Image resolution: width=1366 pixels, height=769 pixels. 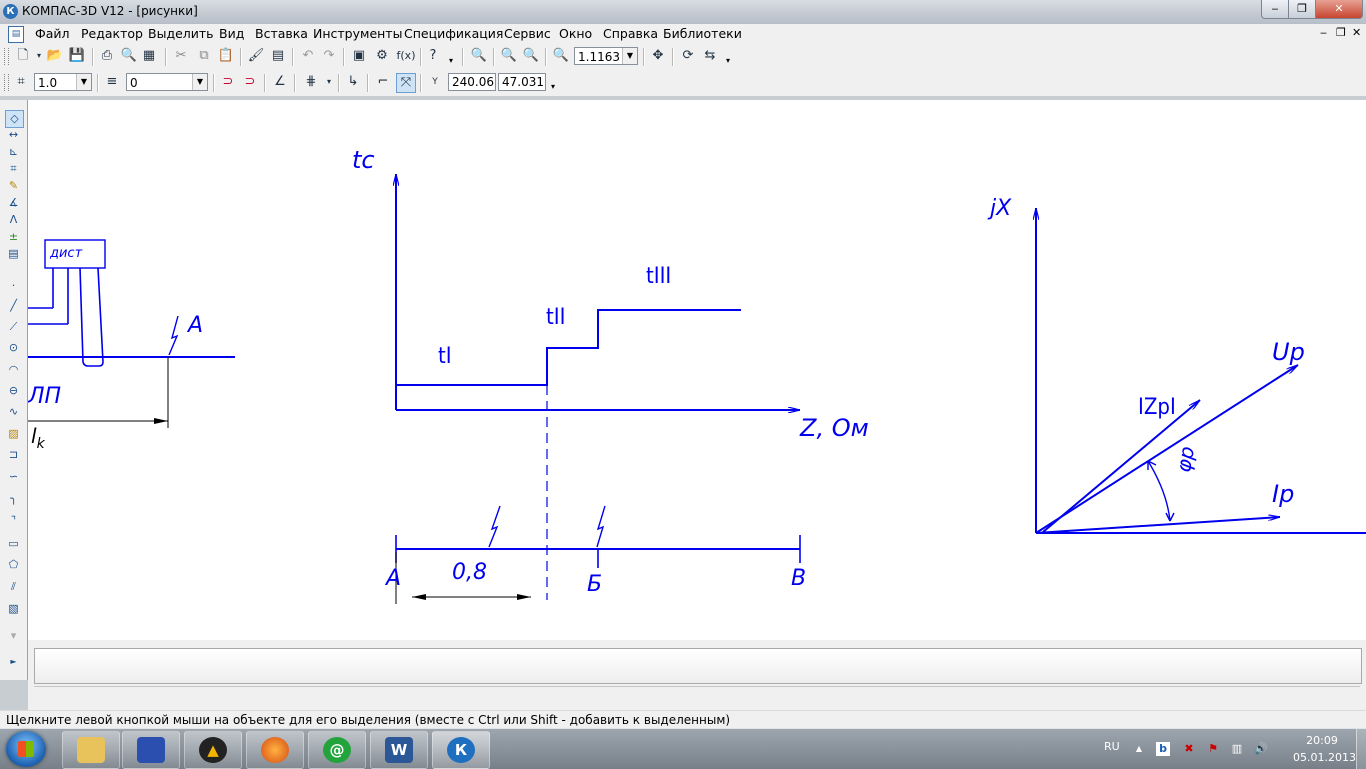 What do you see at coordinates (710, 56) in the screenshot?
I see `redraw-icon: ⇆` at bounding box center [710, 56].